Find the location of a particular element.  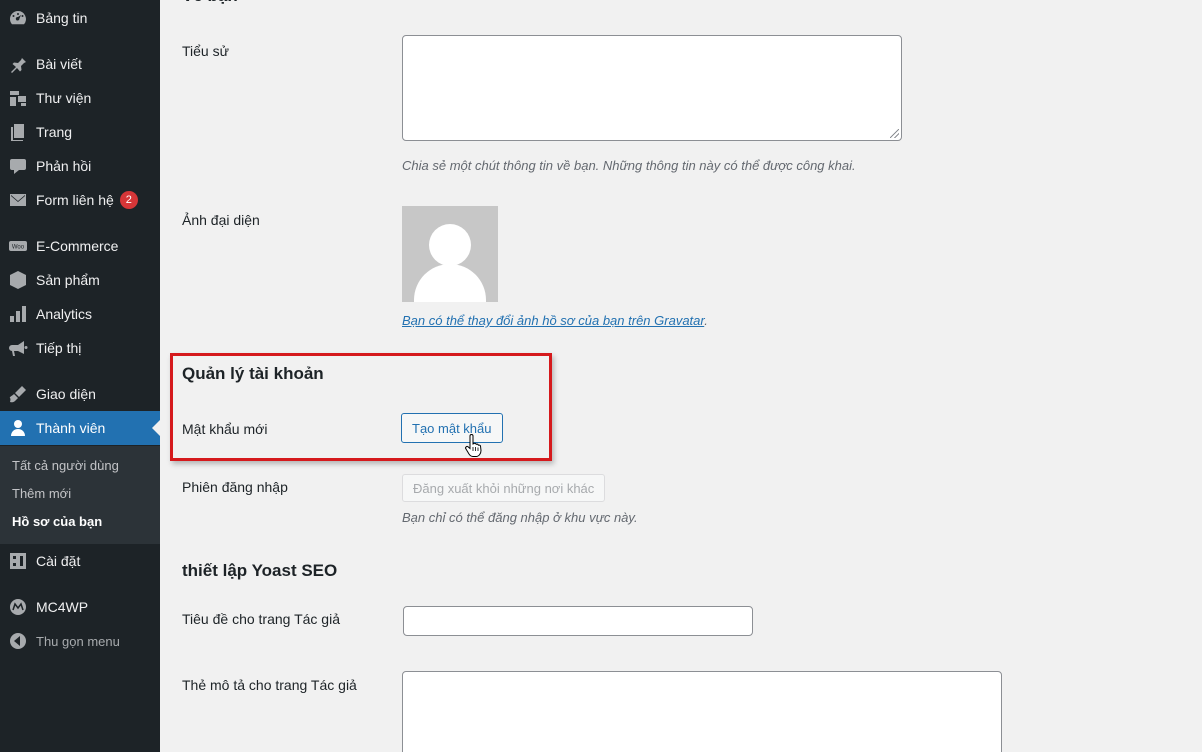

resize-handle is located at coordinates (894, 133).